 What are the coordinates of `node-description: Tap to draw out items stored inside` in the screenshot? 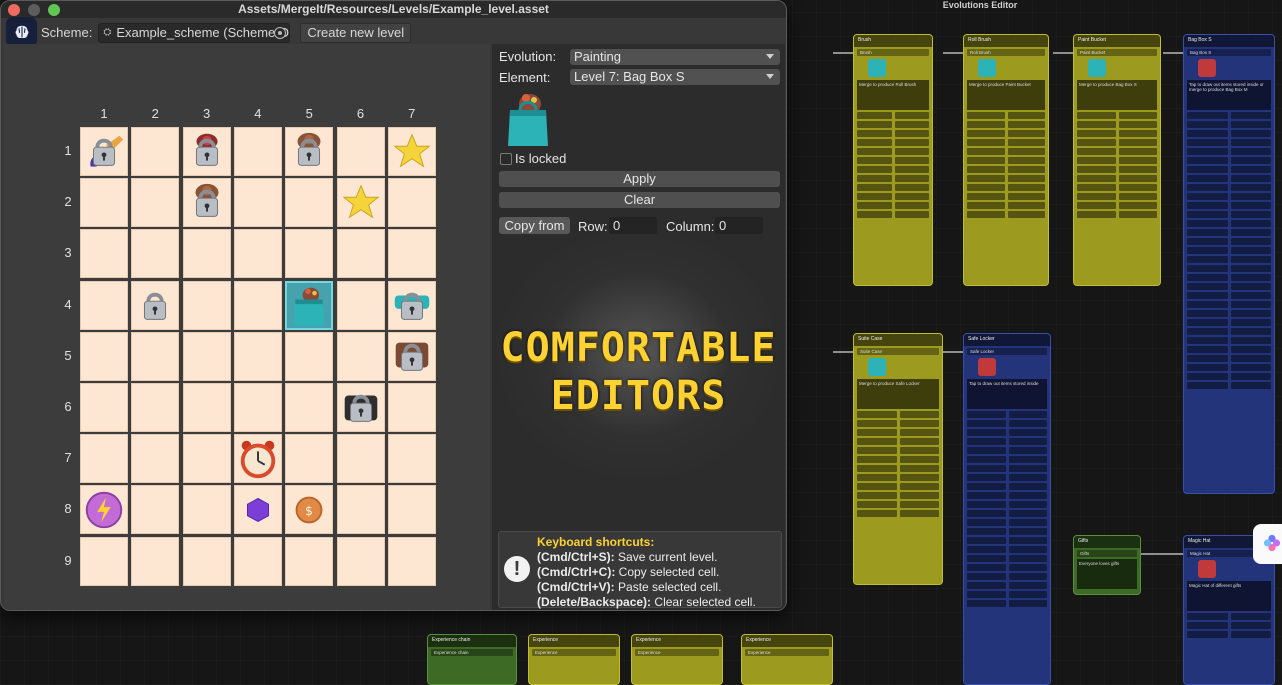 It's located at (1007, 394).